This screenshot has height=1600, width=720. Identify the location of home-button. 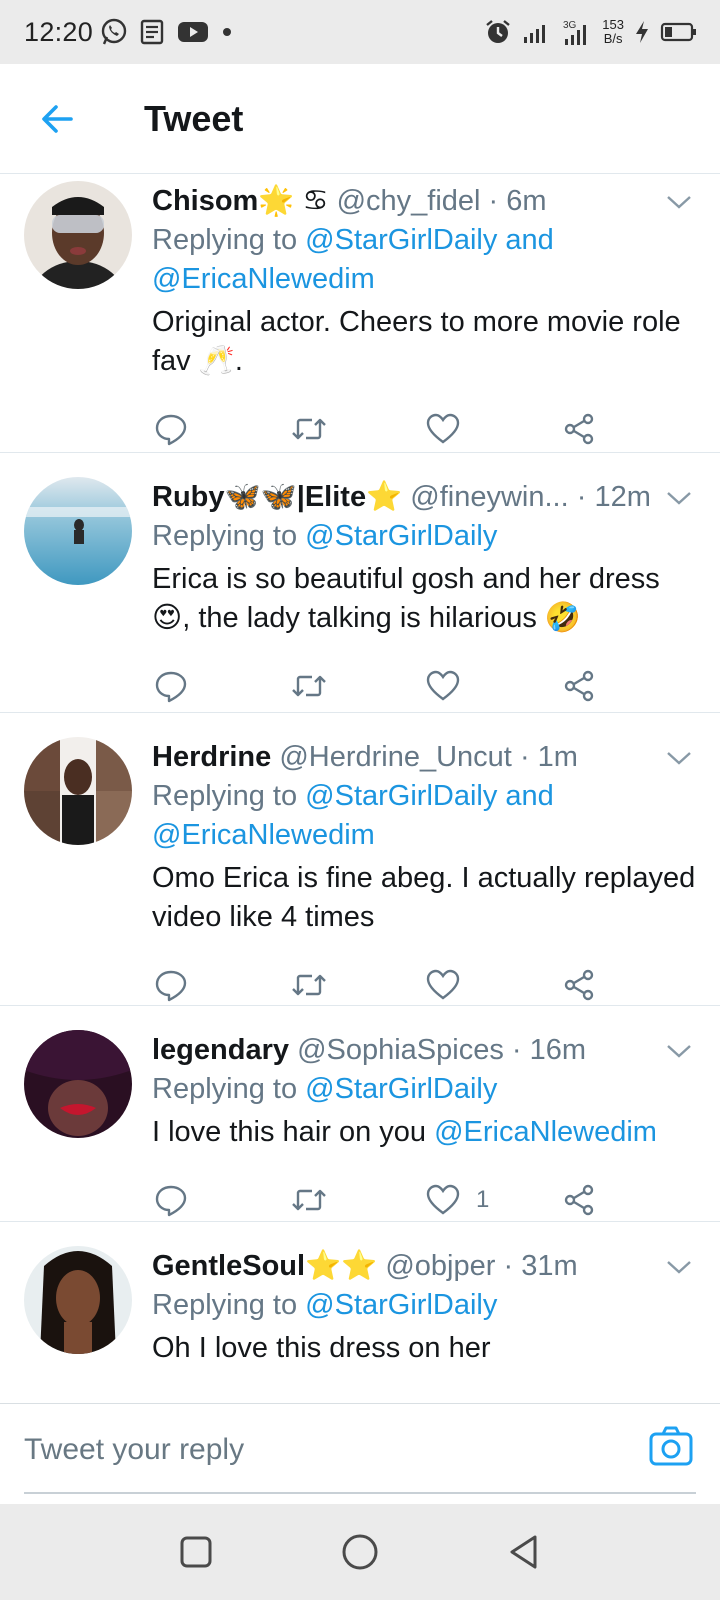
(360, 1552).